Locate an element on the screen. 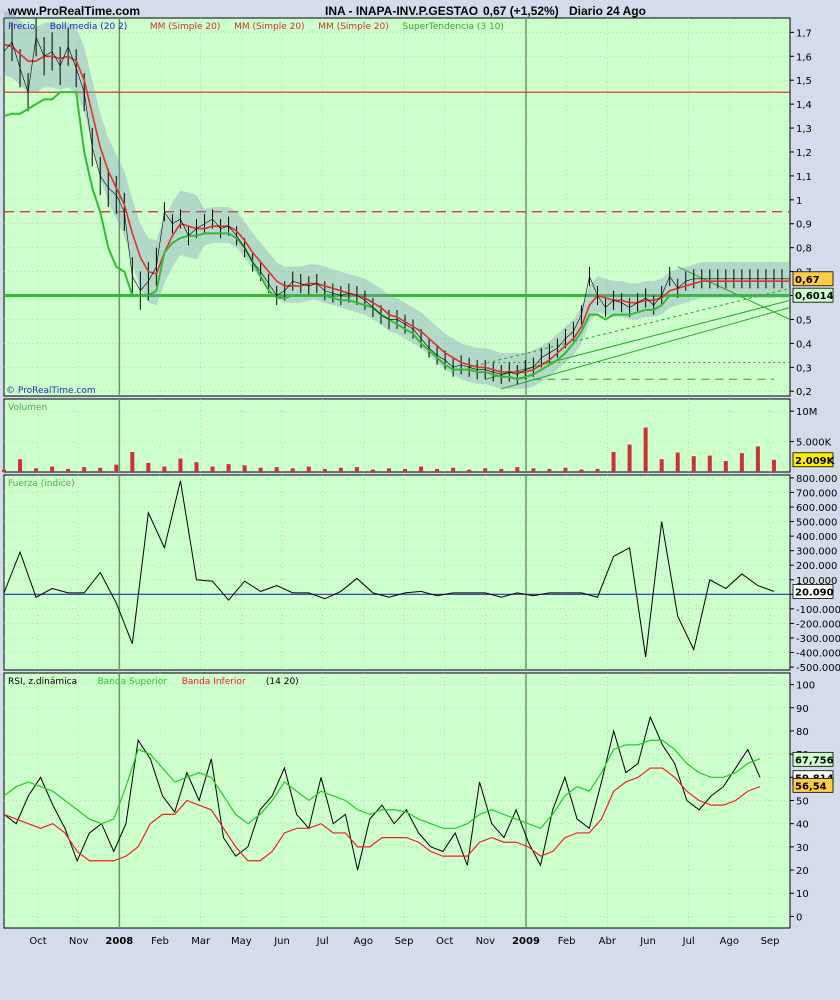 The image size is (840, 1000). y-tick-label: -200.000 is located at coordinates (818, 624).